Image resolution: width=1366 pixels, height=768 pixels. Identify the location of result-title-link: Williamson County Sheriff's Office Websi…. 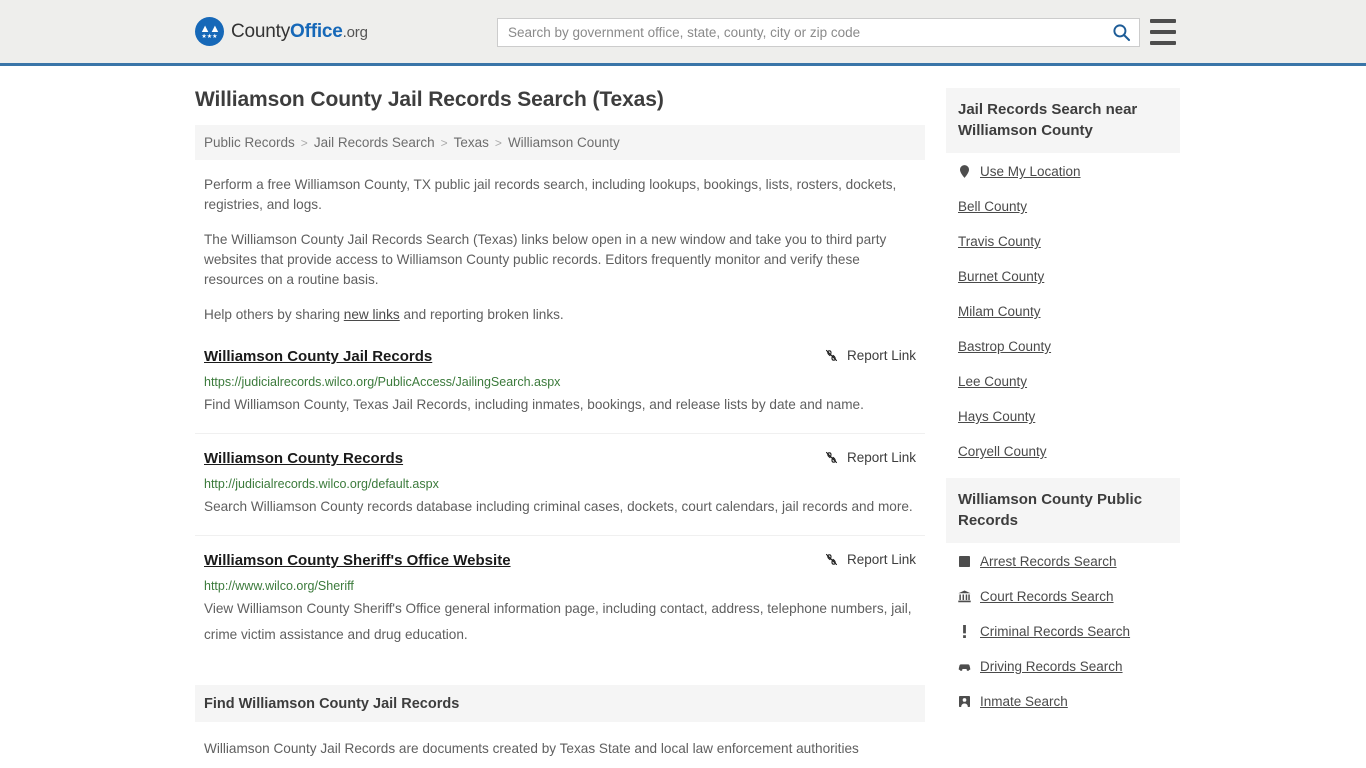
(357, 561).